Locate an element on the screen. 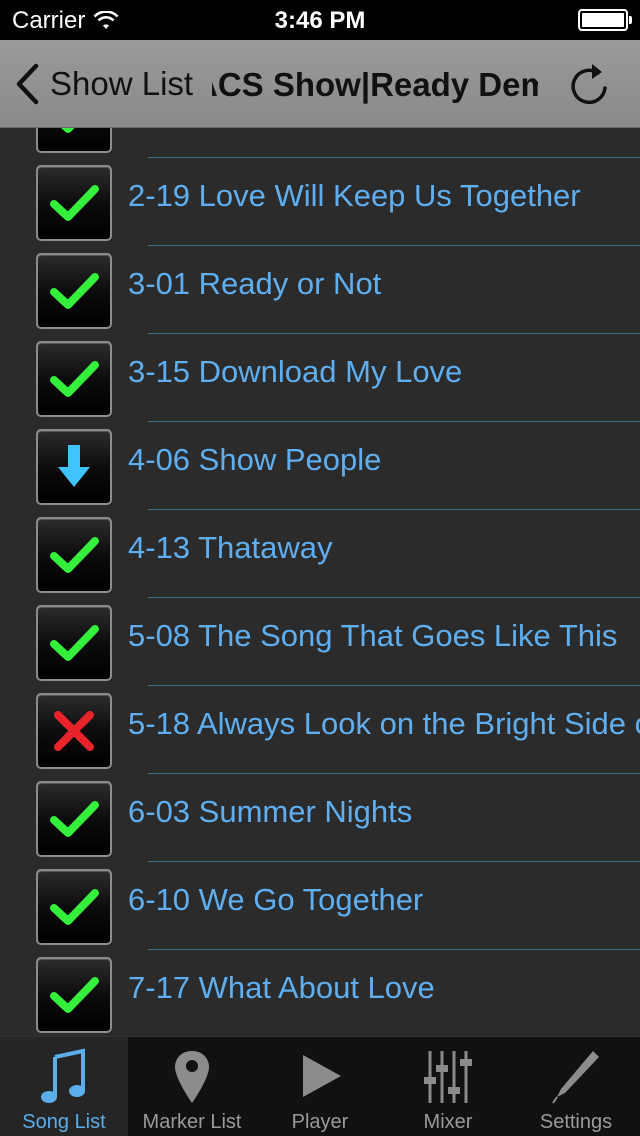  status-bar: Carrier 3:46 PM is located at coordinates (320, 20).